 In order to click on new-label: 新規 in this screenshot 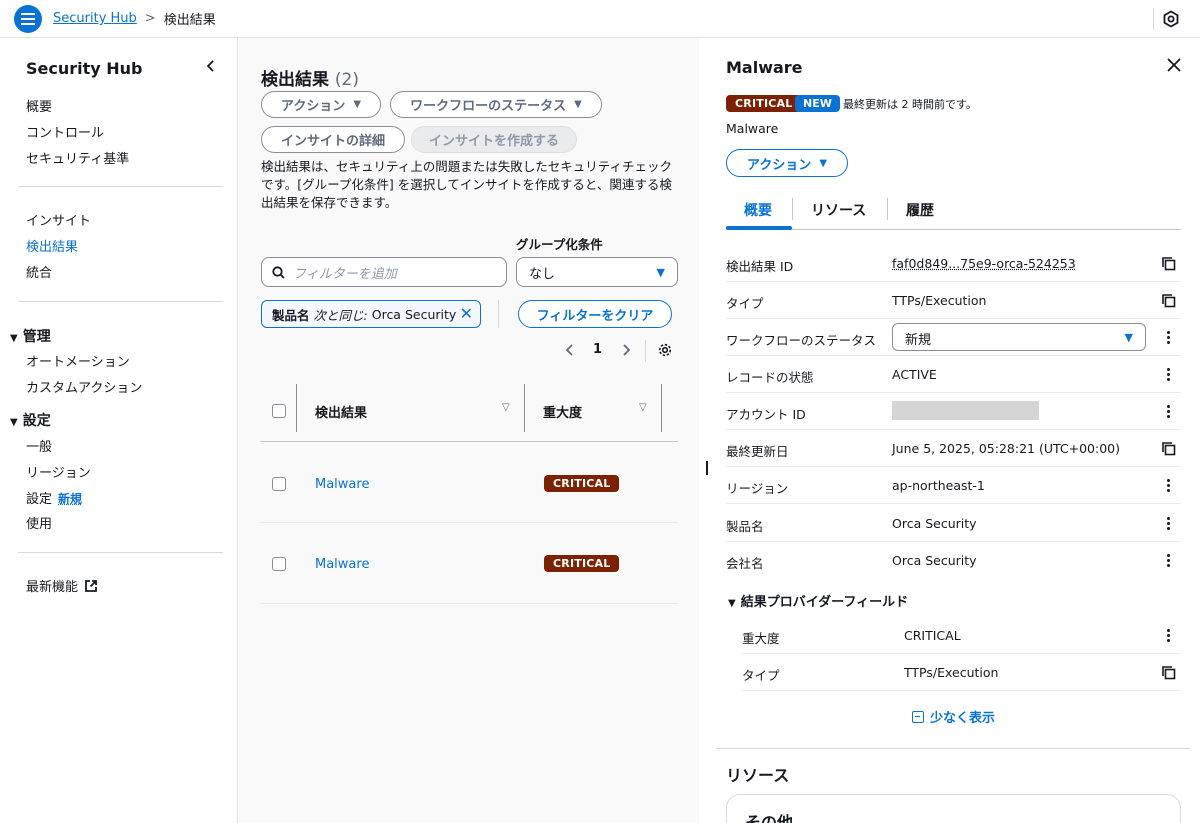, I will do `click(70, 499)`.